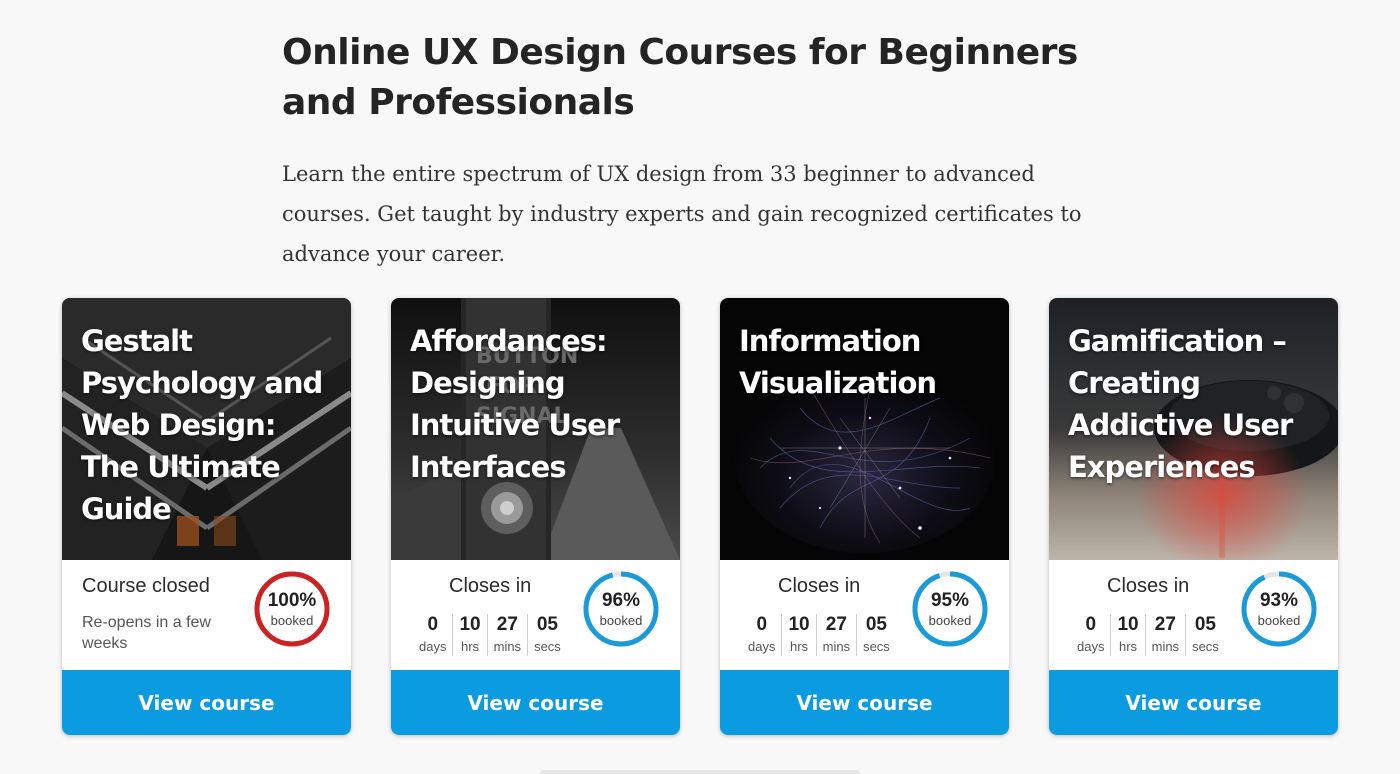 This screenshot has height=774, width=1400. What do you see at coordinates (864, 429) in the screenshot?
I see `course-hero: Information Visualization` at bounding box center [864, 429].